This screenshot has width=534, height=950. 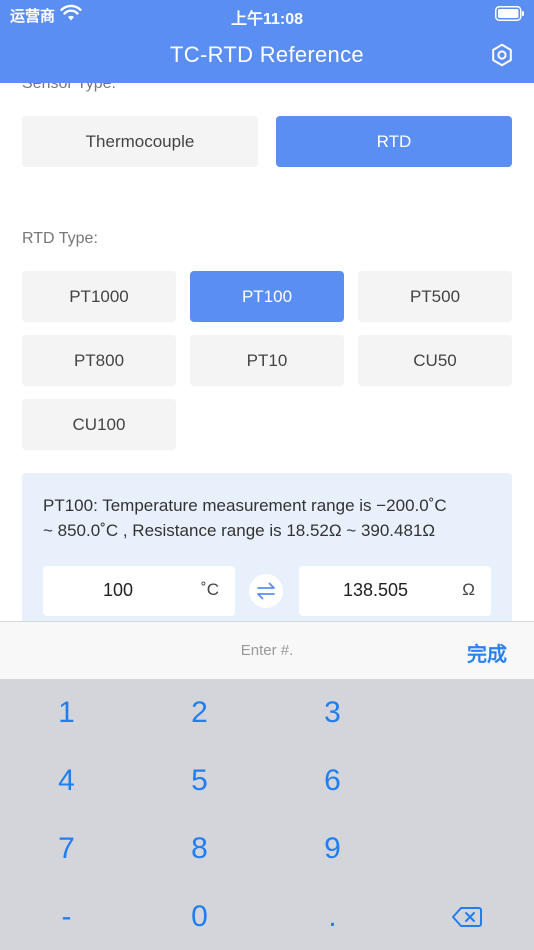 I want to click on status-bar: 运营商 上午11:08, so click(x=267, y=14).